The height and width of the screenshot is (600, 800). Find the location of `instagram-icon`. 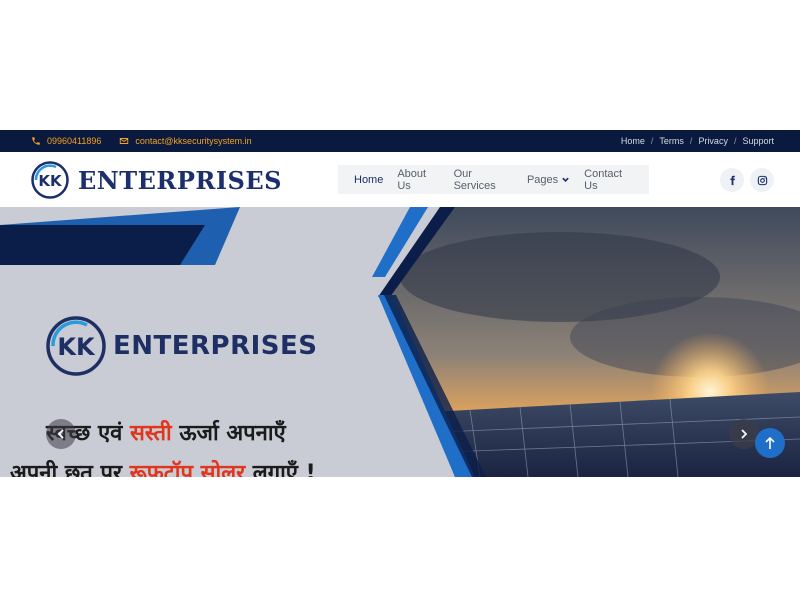

instagram-icon is located at coordinates (762, 180).